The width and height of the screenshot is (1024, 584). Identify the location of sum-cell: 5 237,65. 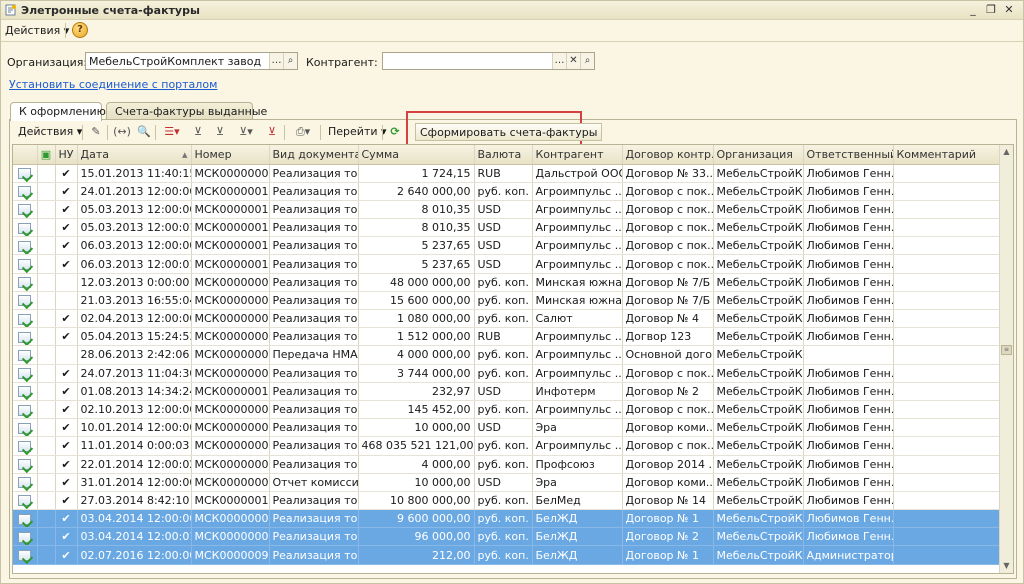
(416, 264).